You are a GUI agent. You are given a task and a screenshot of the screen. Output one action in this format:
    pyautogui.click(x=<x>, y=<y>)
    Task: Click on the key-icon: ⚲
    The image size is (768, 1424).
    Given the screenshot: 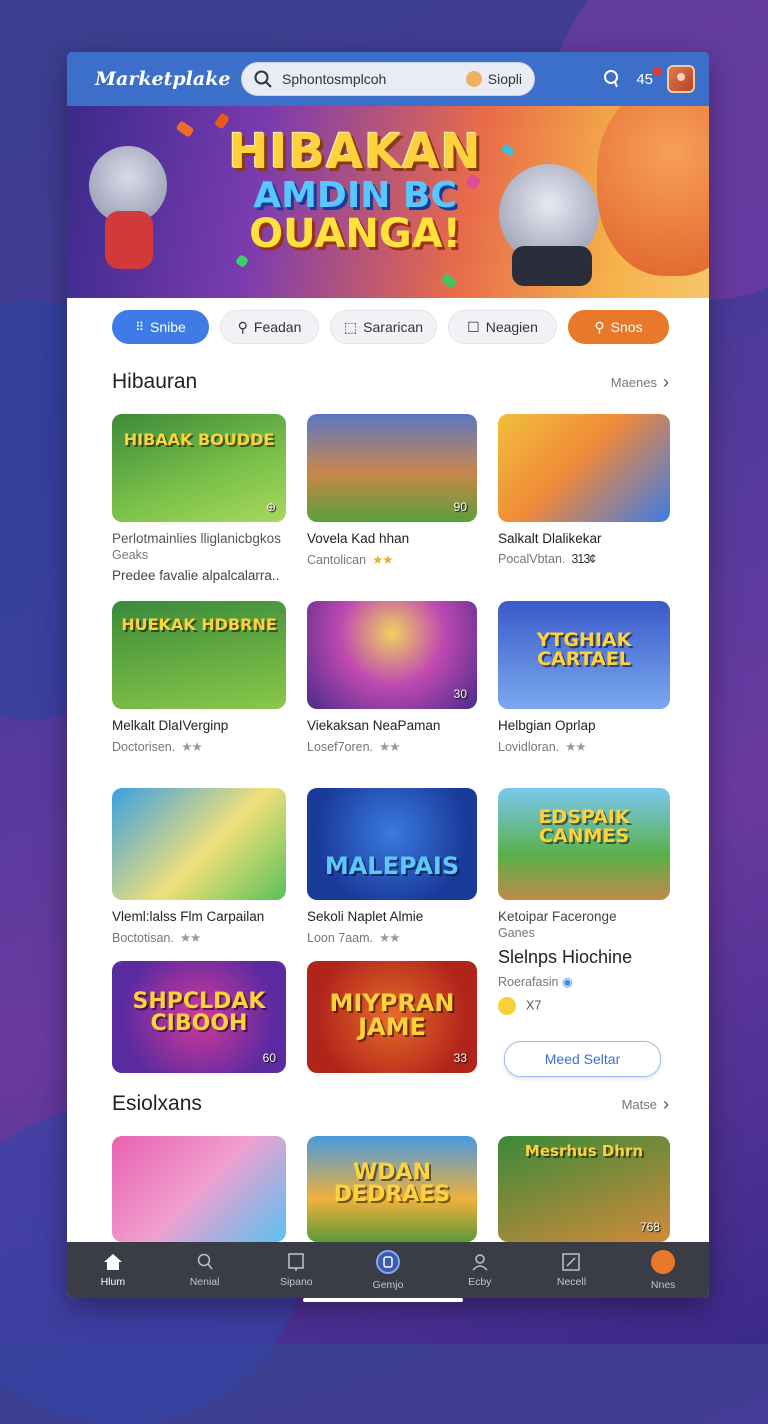 What is the action you would take?
    pyautogui.click(x=242, y=326)
    